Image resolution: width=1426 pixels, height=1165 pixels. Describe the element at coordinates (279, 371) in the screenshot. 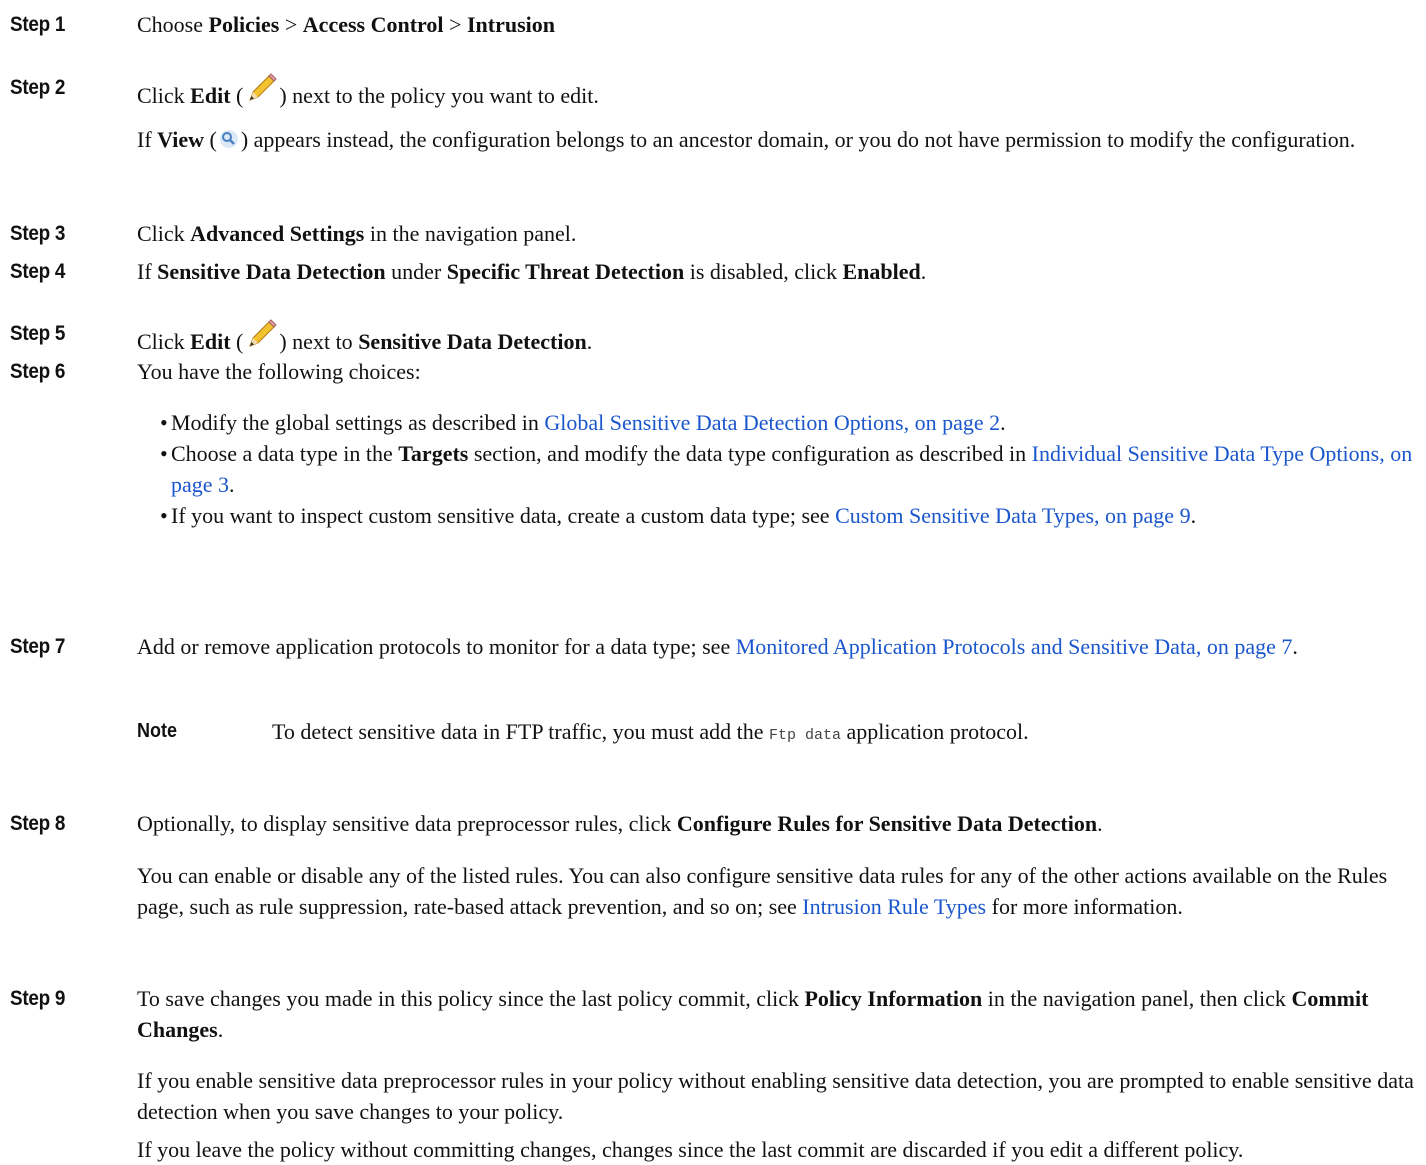

I see `text: You have the following choices:` at that location.